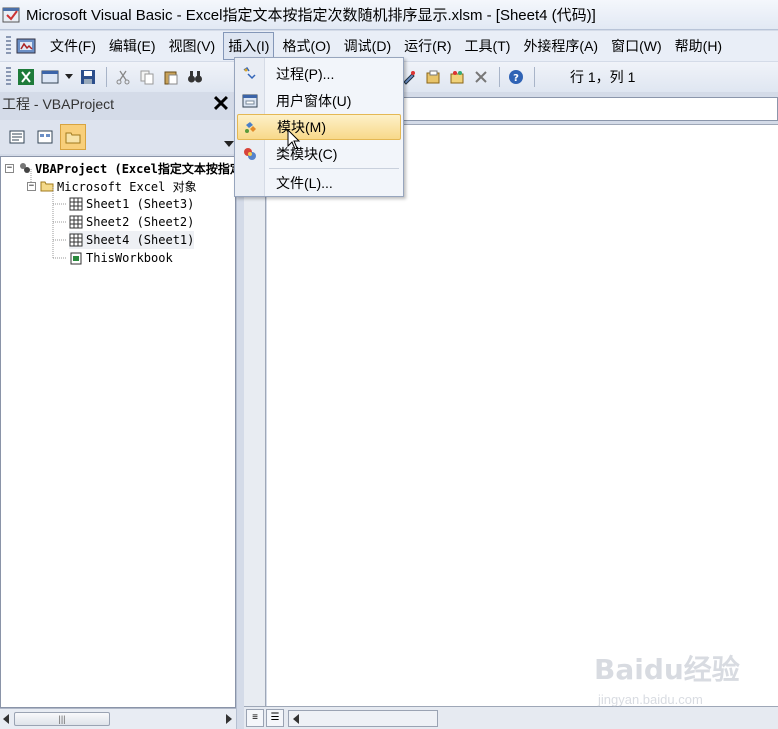 This screenshot has height=729, width=778. I want to click on copy-icon, so click(147, 77).